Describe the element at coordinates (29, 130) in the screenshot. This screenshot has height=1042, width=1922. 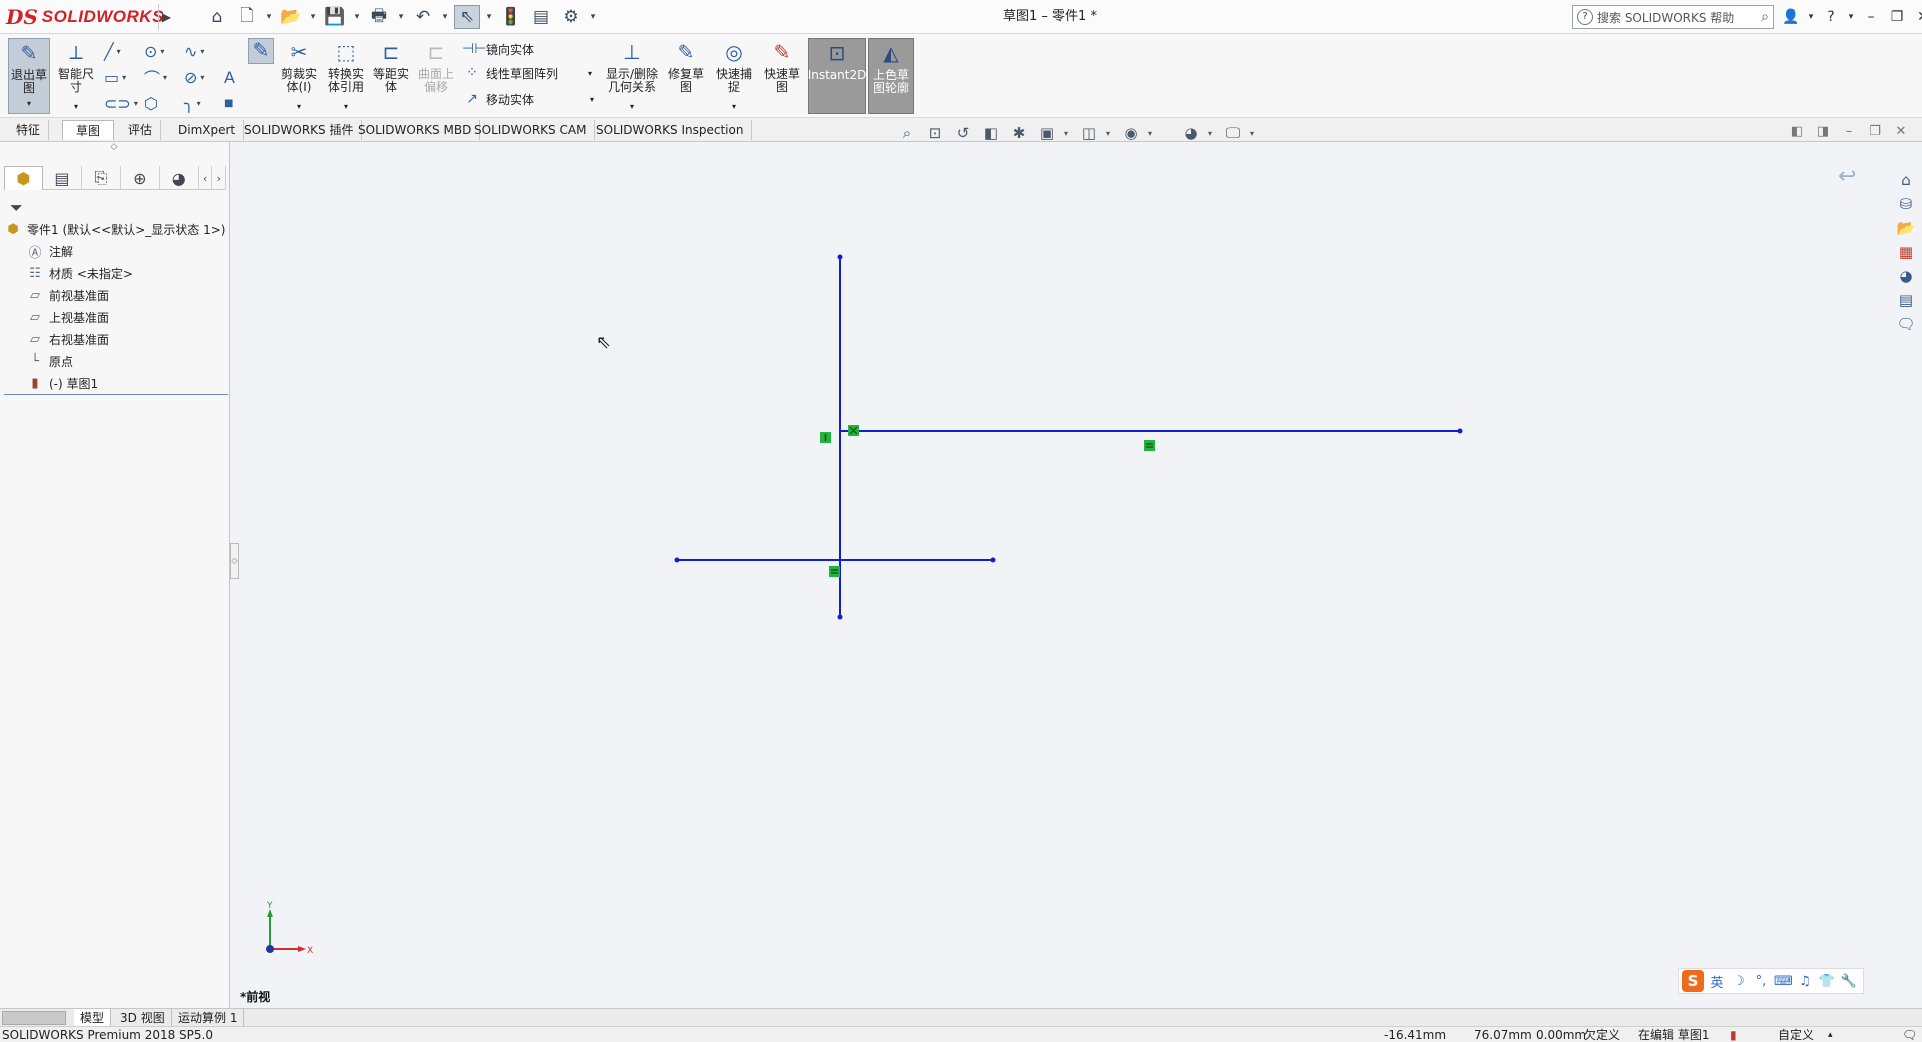
I see `tab-features: 特征` at that location.